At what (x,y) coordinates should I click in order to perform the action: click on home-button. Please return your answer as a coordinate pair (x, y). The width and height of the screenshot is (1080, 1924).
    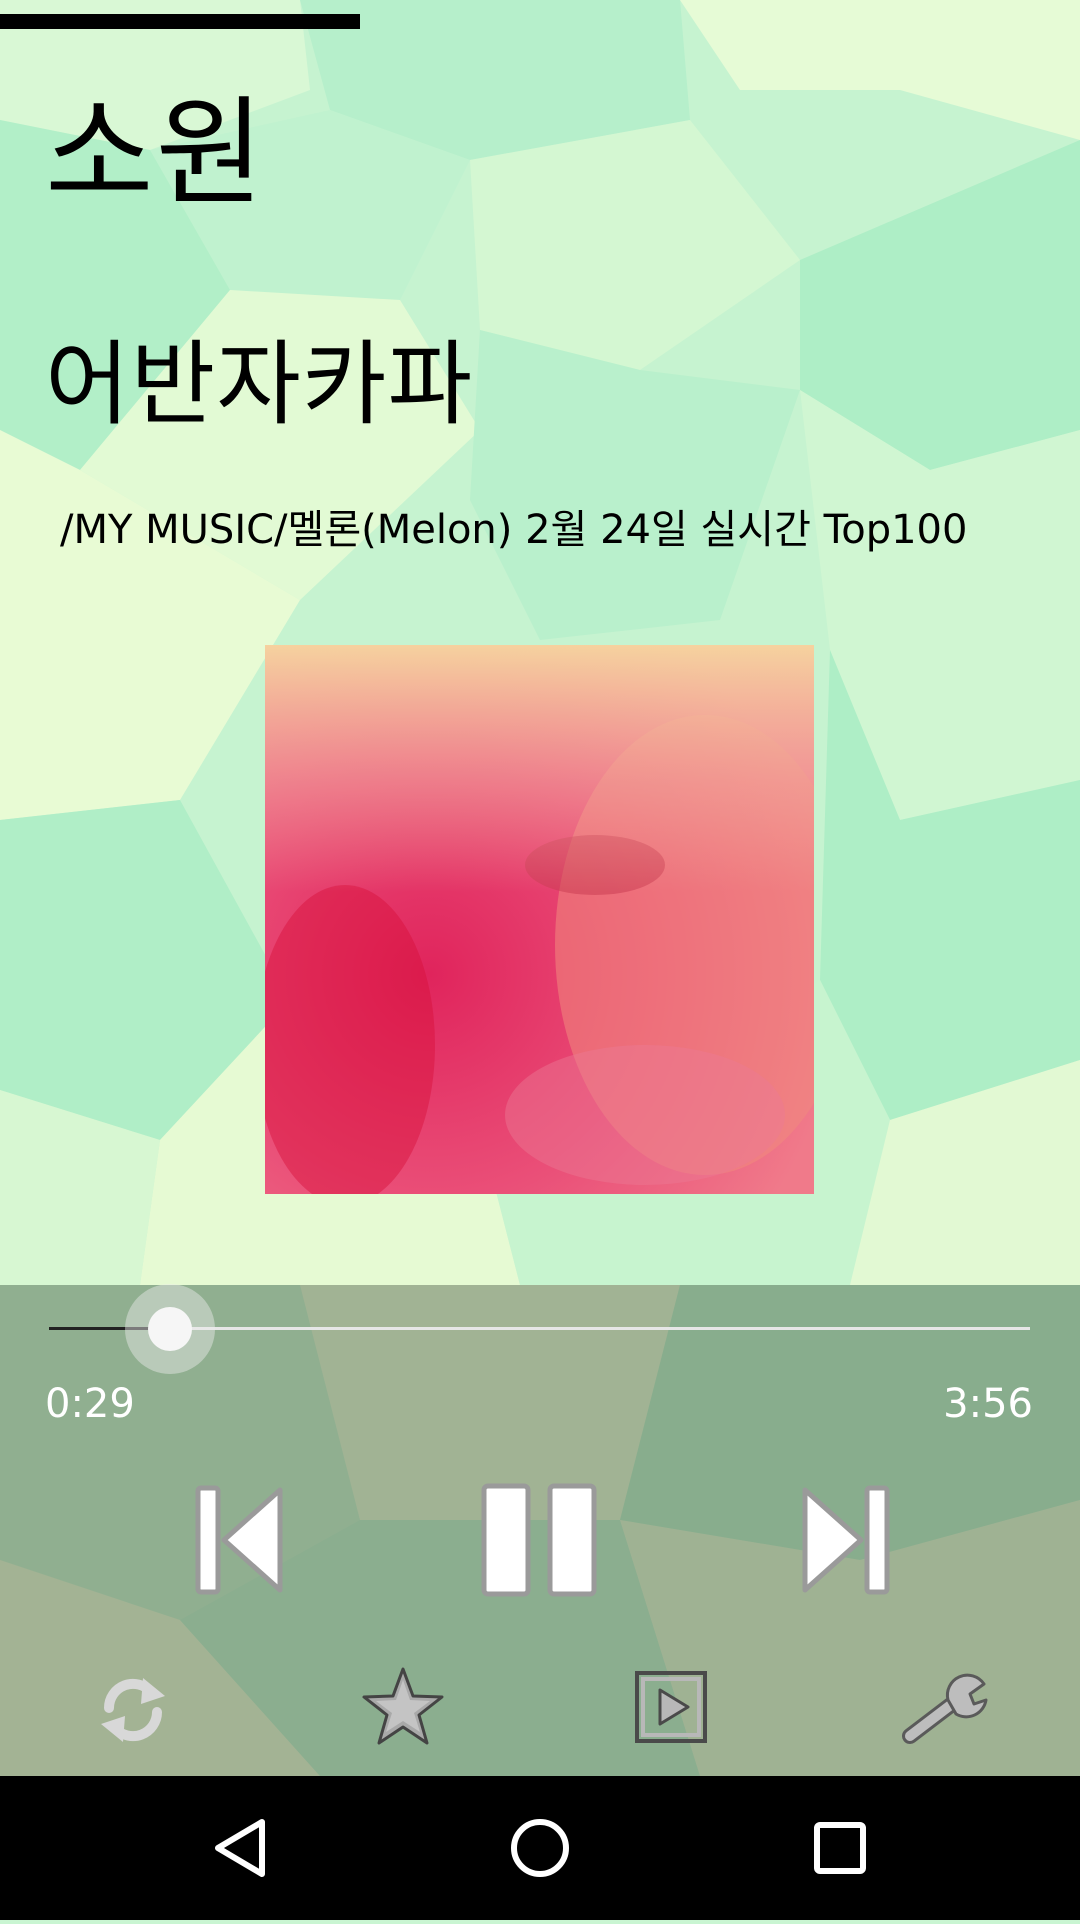
    Looking at the image, I should click on (540, 1848).